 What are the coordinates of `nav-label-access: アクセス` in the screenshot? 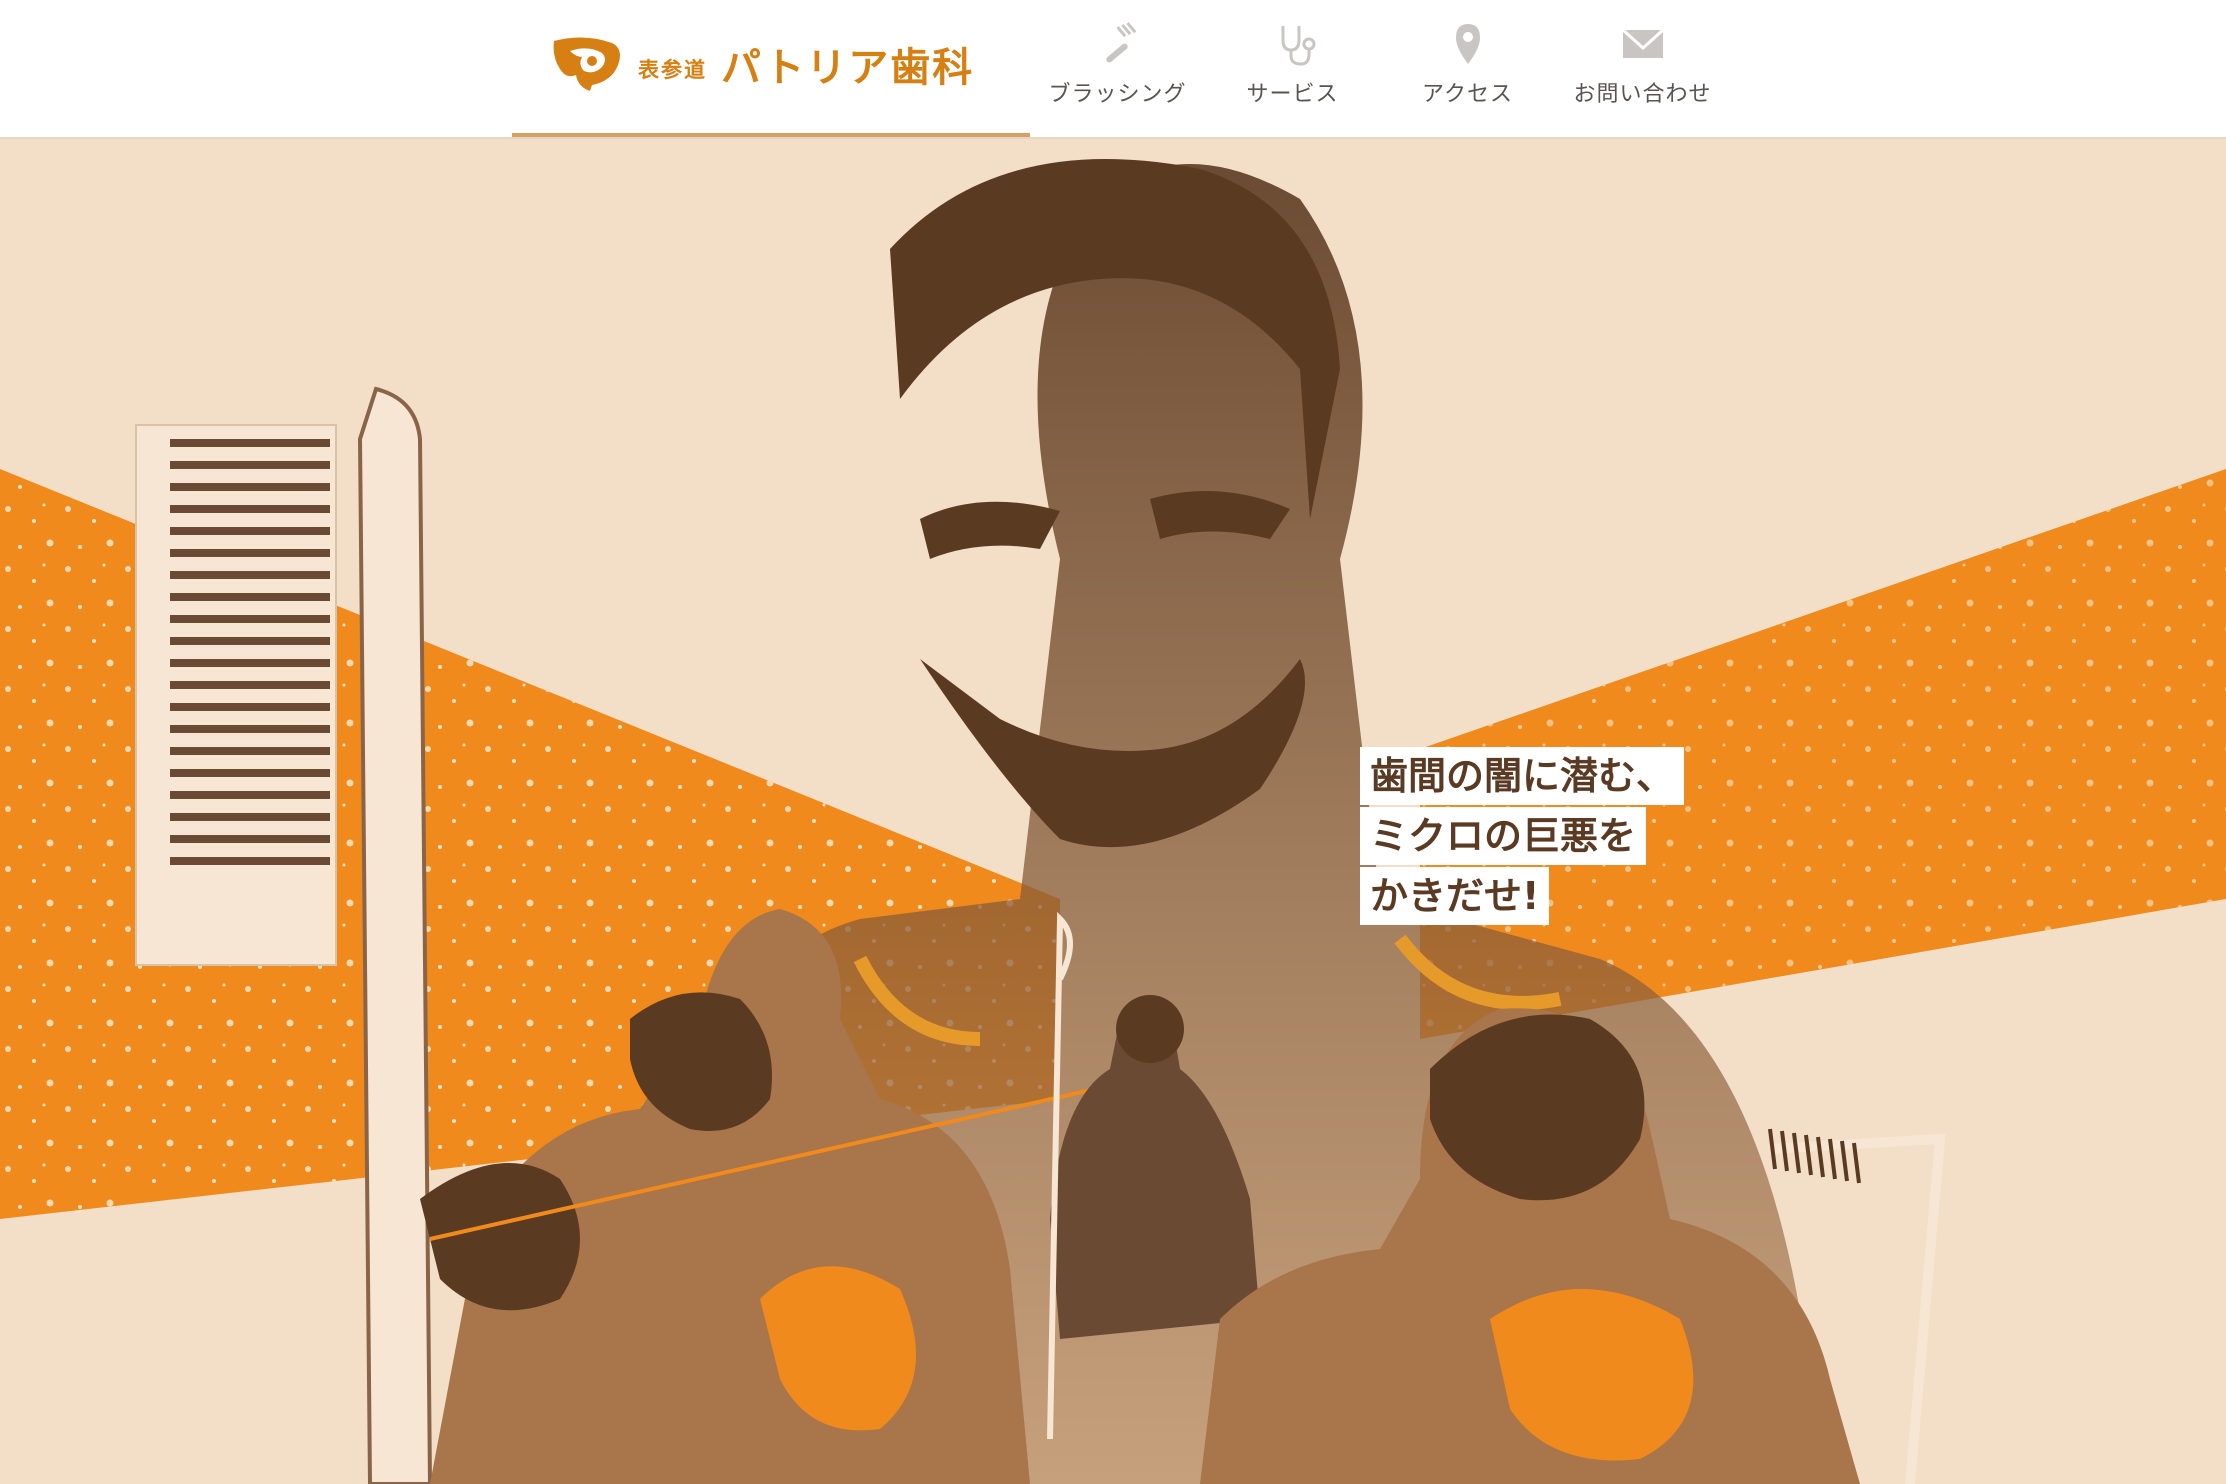 It's located at (1467, 94).